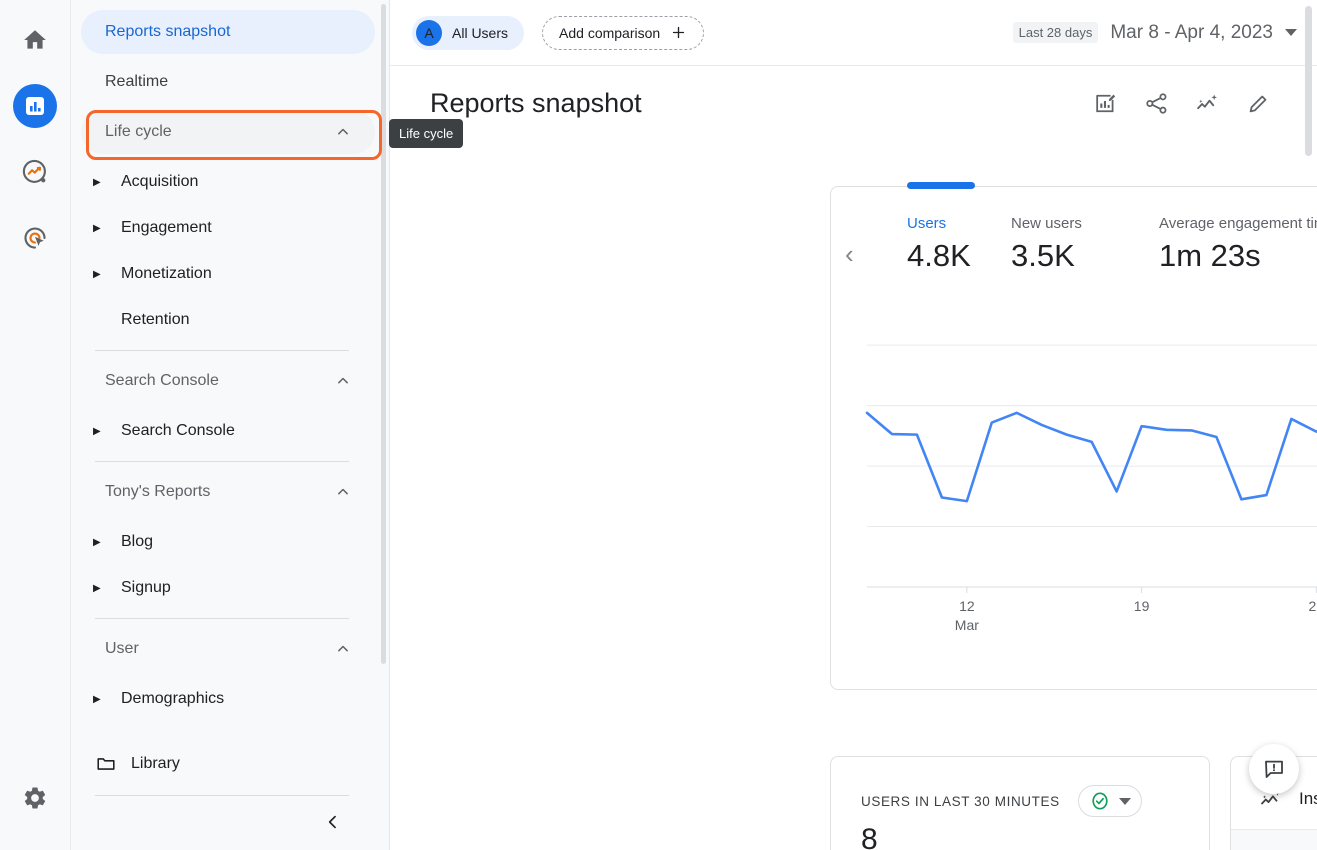 This screenshot has width=1317, height=850. Describe the element at coordinates (1191, 32) in the screenshot. I see `date-range-label: Mar 8 - Apr 4, 2023` at that location.